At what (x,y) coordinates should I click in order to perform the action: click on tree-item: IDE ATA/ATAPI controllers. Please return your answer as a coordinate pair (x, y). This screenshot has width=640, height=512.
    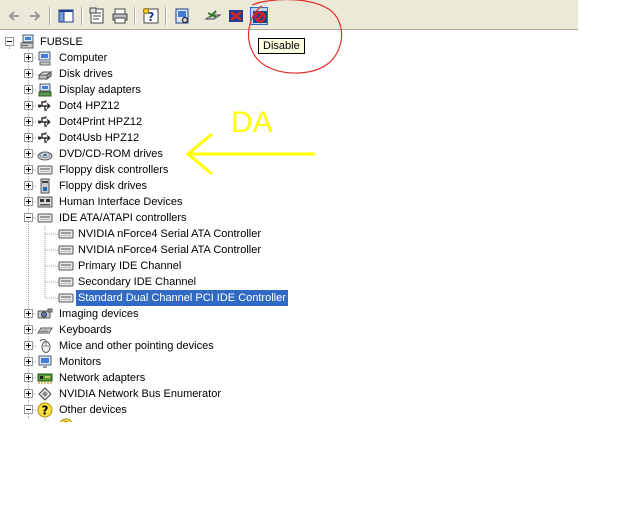
    Looking at the image, I should click on (289, 218).